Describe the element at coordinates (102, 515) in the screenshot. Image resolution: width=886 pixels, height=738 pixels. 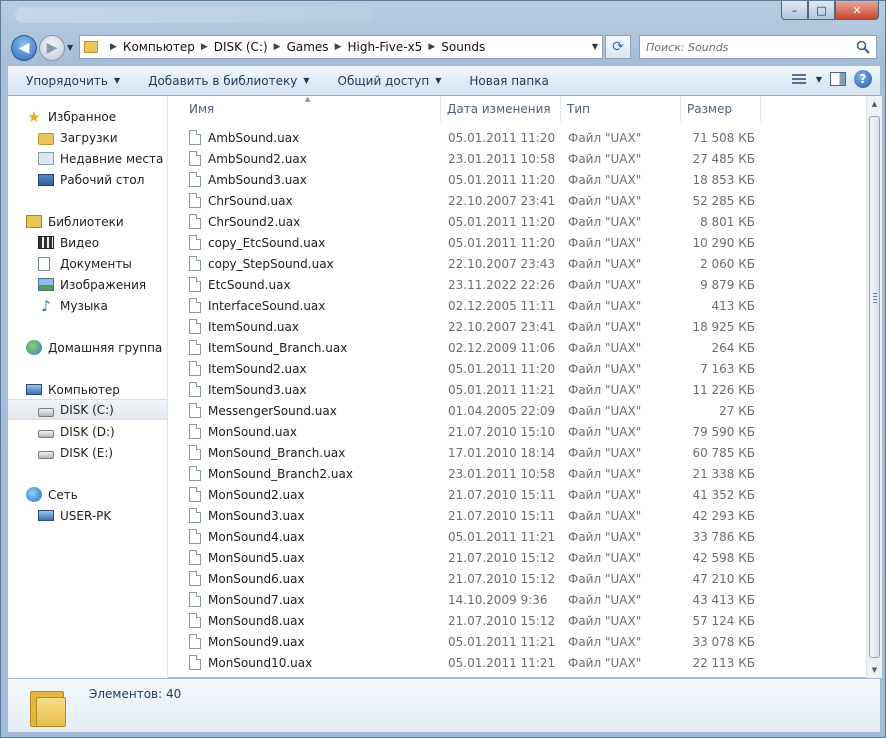
I see `nav-user-pk: USER-PK` at that location.